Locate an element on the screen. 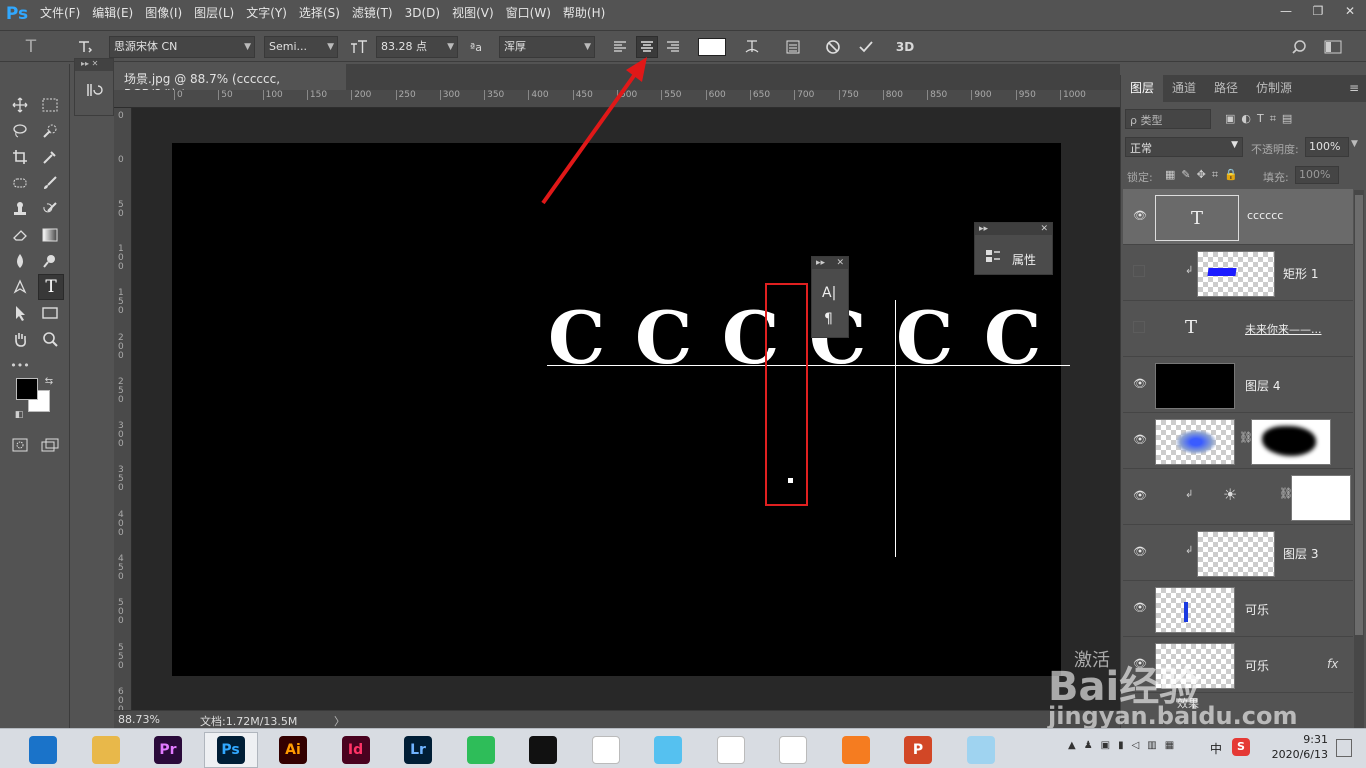 The image size is (1366, 768). layer-row: 👁 可乐 fx is located at coordinates (1238, 665).